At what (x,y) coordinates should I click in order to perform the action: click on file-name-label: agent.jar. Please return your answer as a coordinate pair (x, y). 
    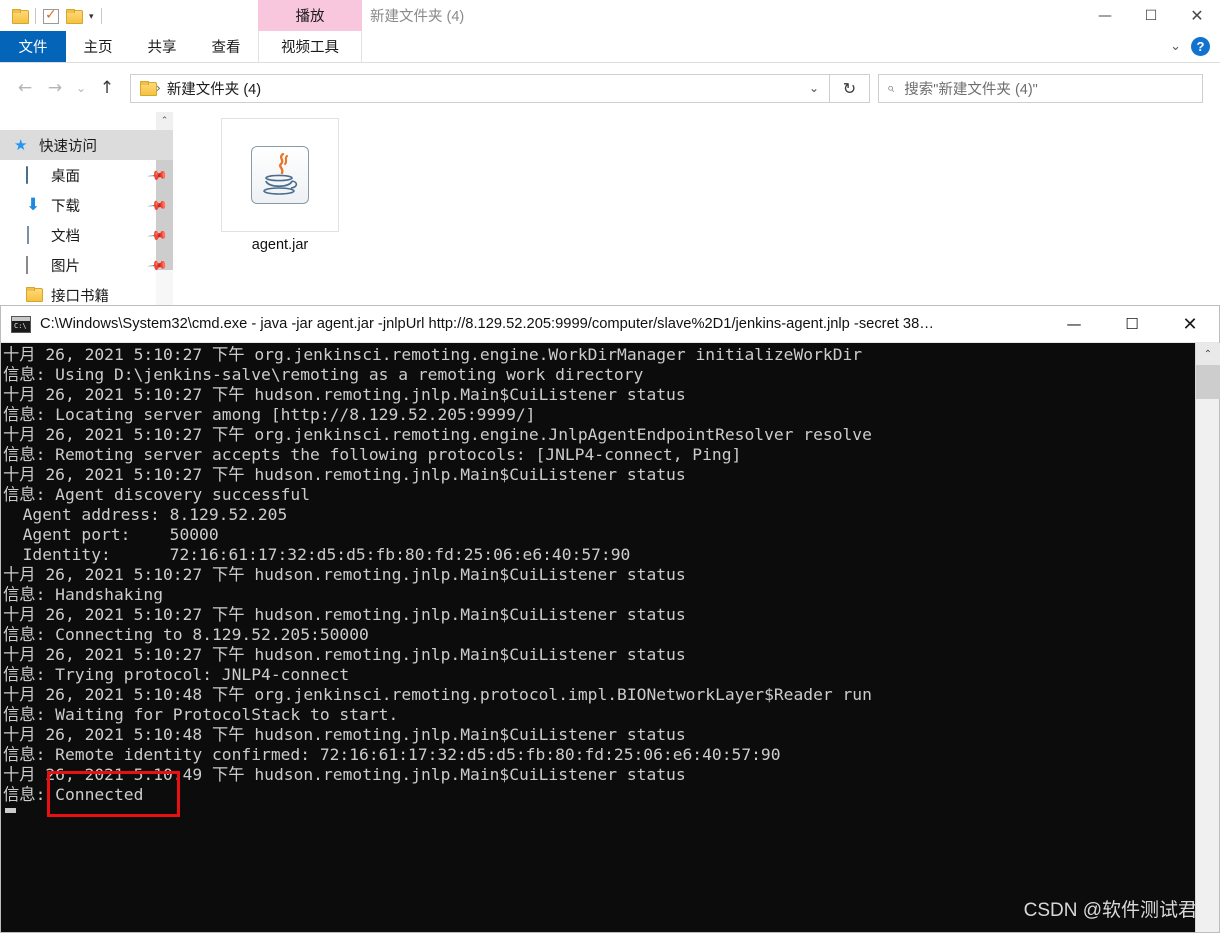
    Looking at the image, I should click on (280, 245).